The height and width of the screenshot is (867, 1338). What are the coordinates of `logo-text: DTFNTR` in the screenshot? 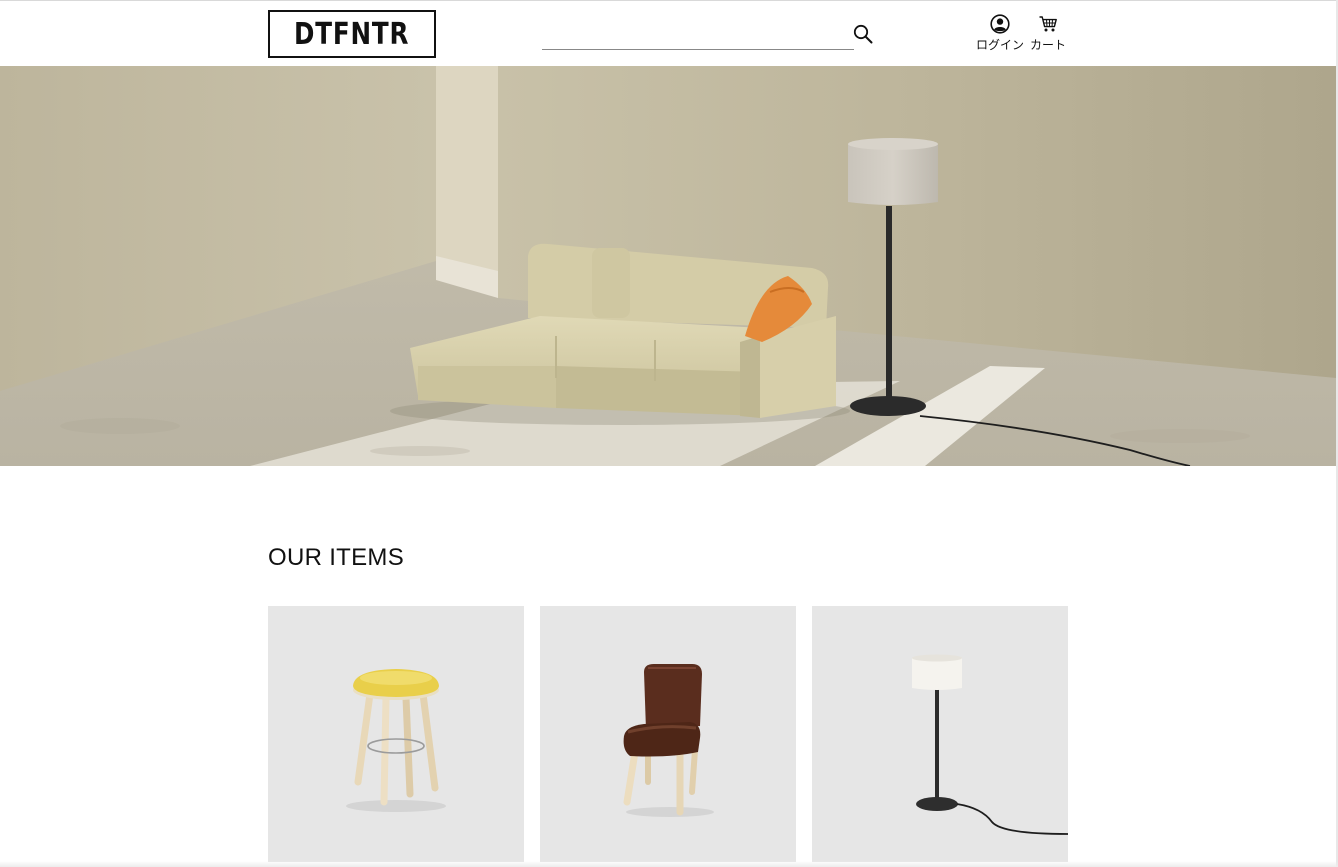 It's located at (352, 34).